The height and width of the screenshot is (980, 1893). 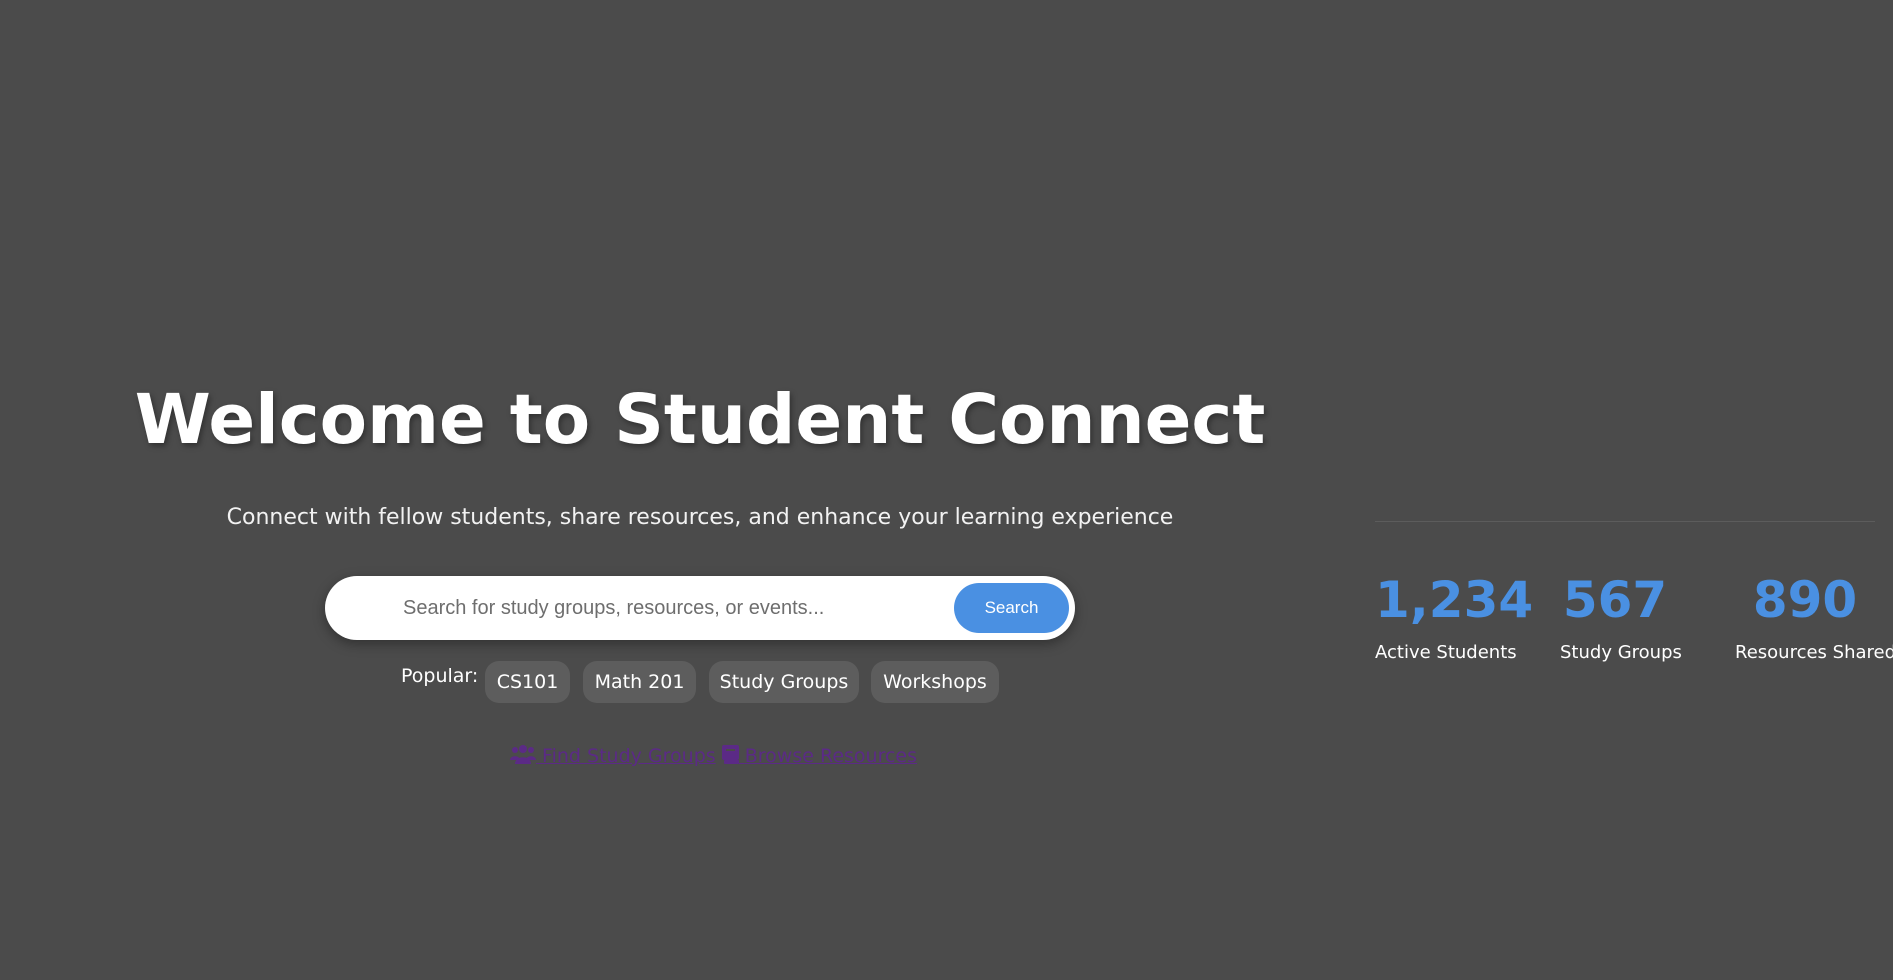 I want to click on search-bar: Search, so click(x=700, y=608).